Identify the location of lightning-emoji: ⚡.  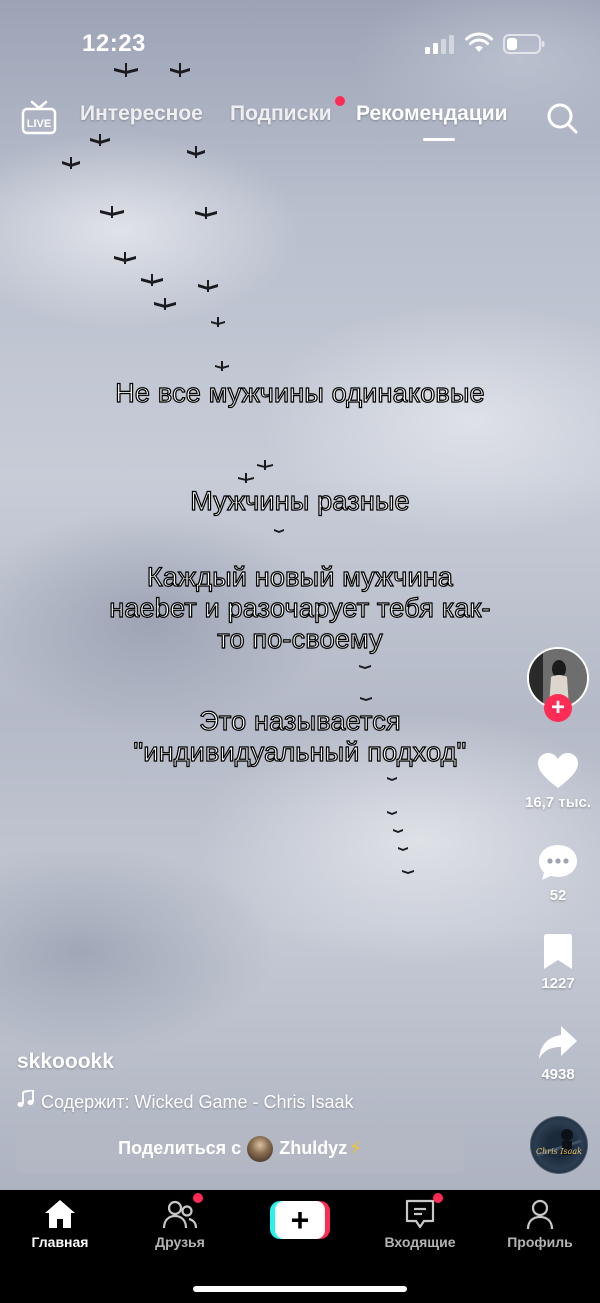
(355, 1148).